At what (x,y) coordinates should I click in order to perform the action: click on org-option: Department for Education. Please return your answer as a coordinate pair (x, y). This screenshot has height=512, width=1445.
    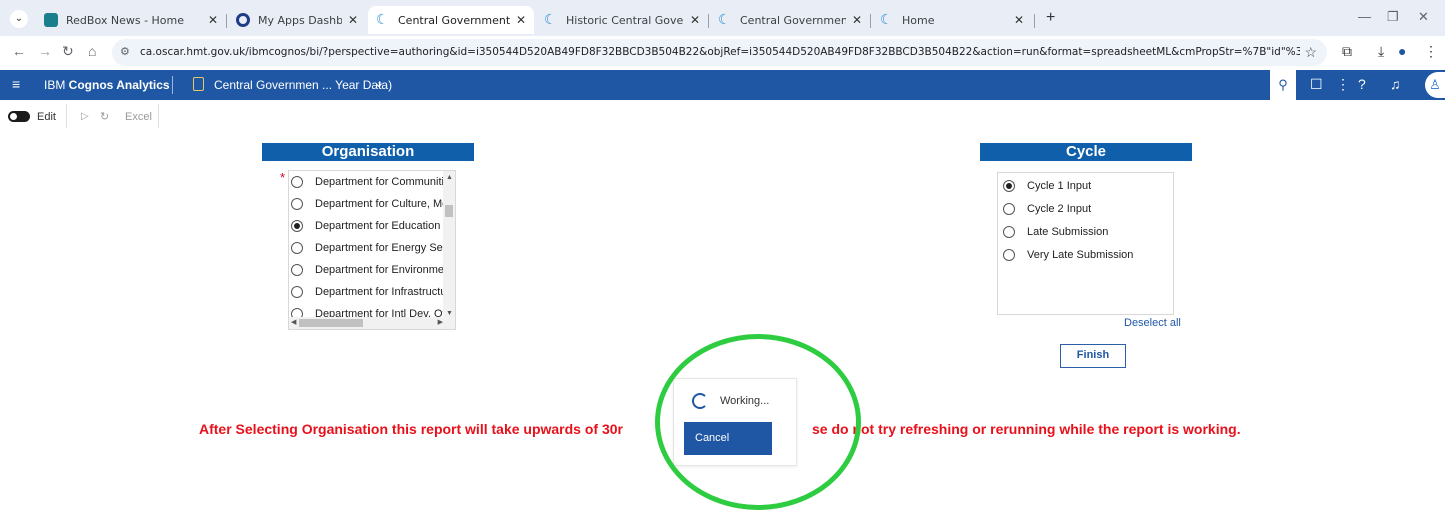
    Looking at the image, I should click on (364, 226).